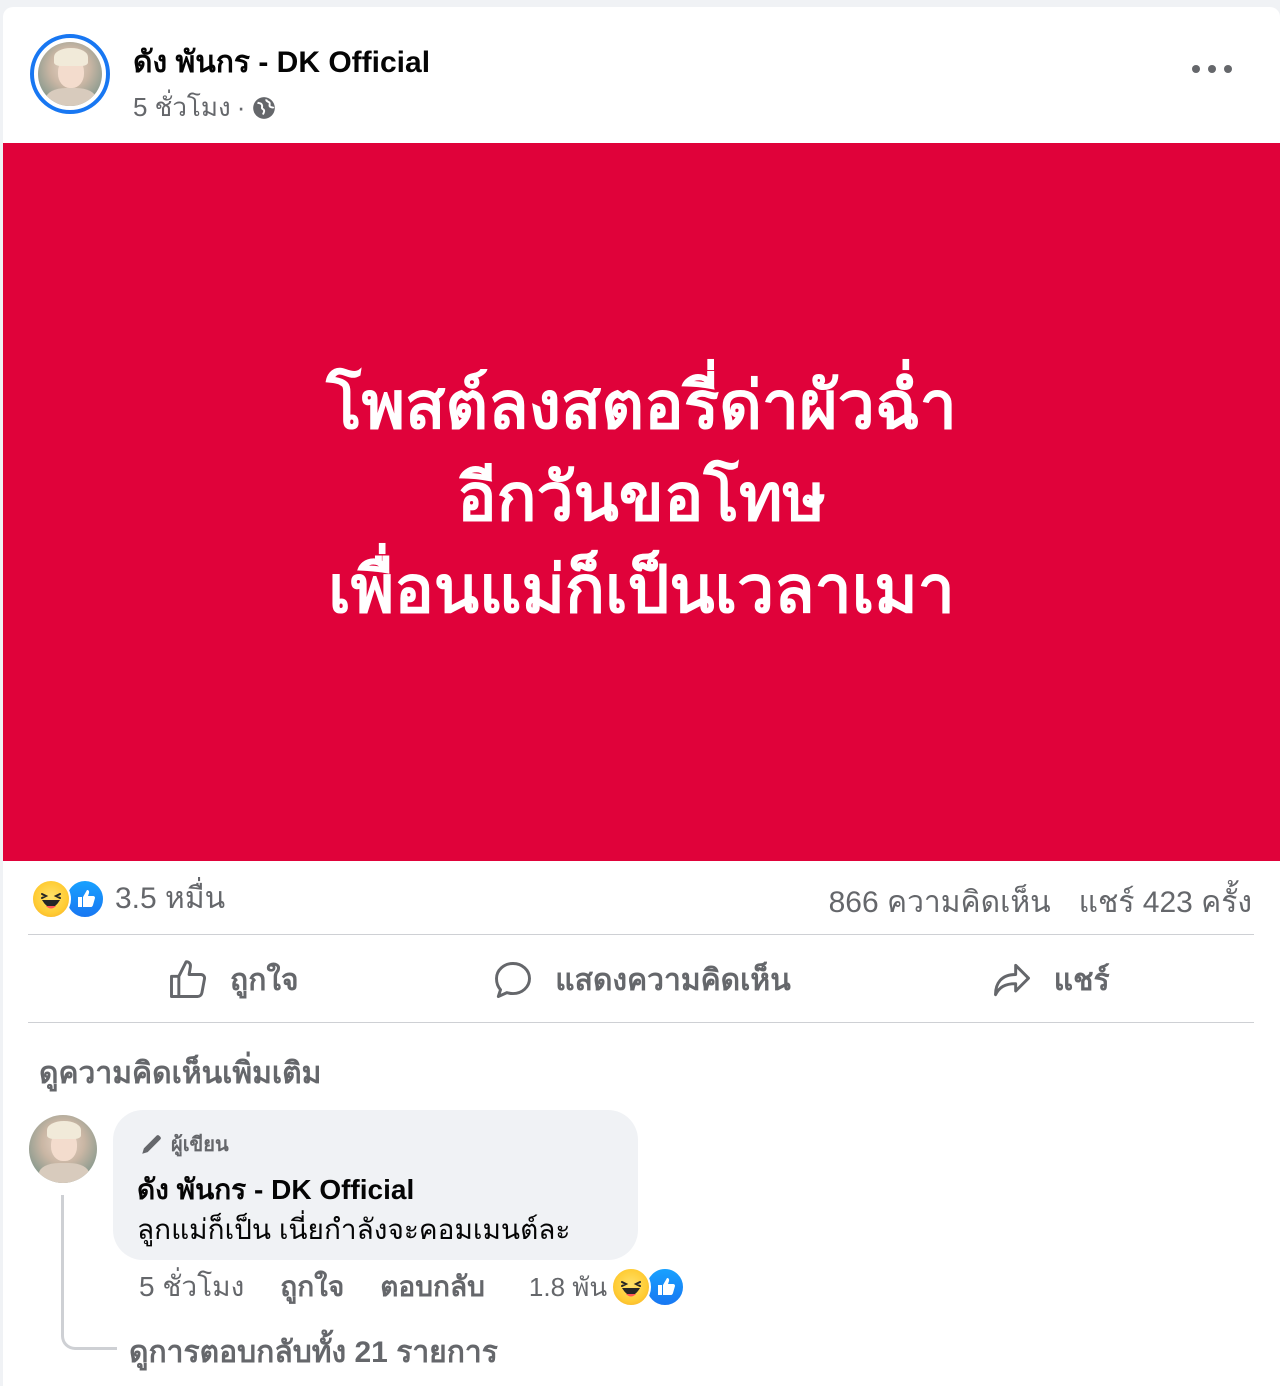 This screenshot has height=1386, width=1280. I want to click on share-label: แชร์, so click(1081, 980).